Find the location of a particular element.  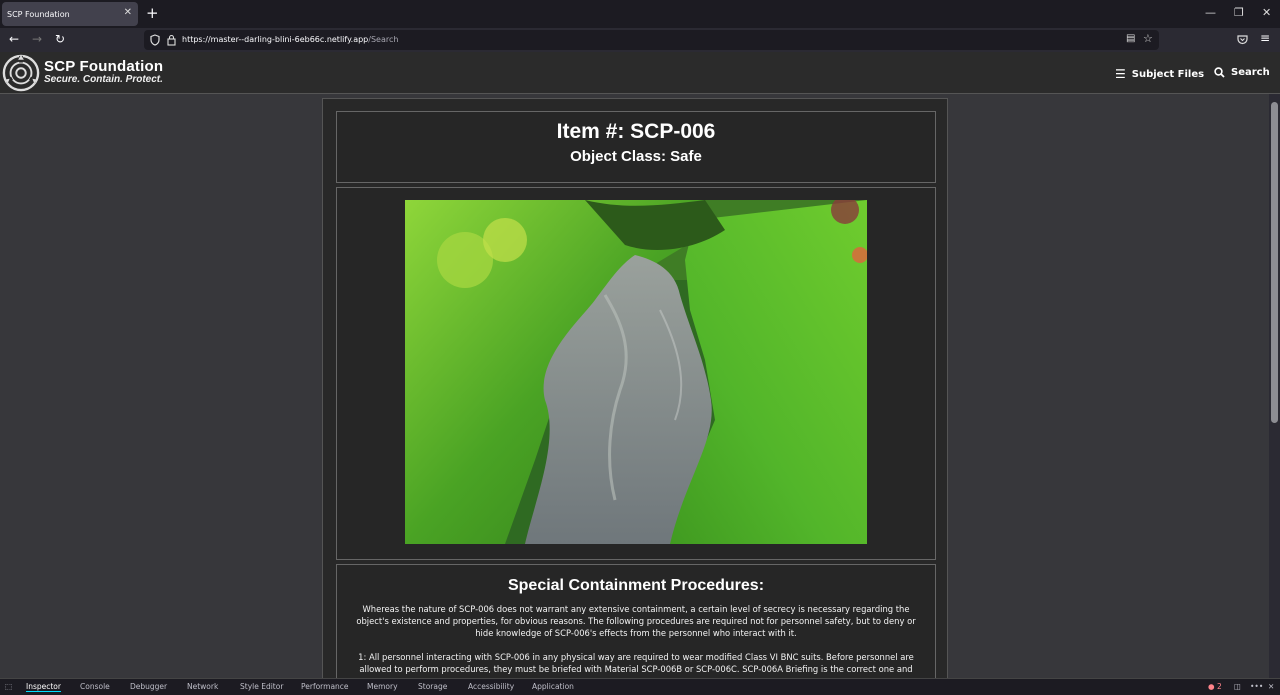

devtools-tab-inspector: Inspector is located at coordinates (43, 687).